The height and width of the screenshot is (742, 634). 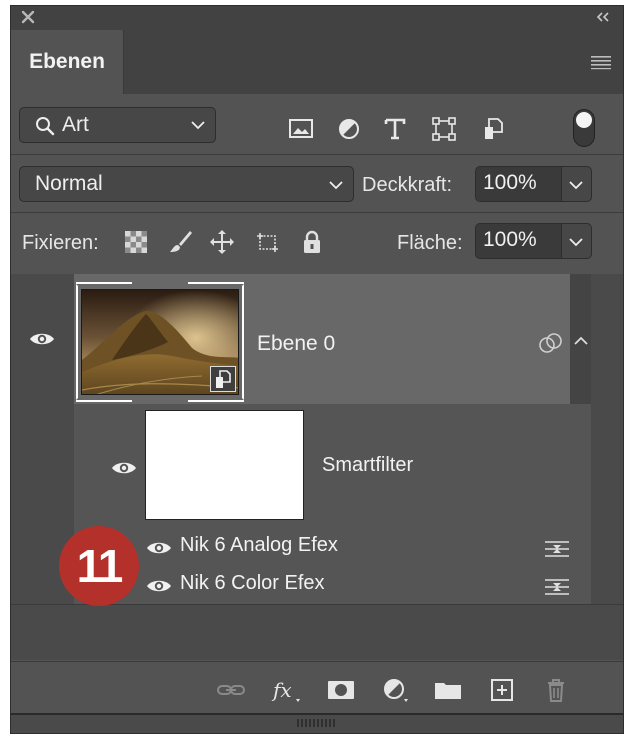 What do you see at coordinates (45, 126) in the screenshot?
I see `search-icon` at bounding box center [45, 126].